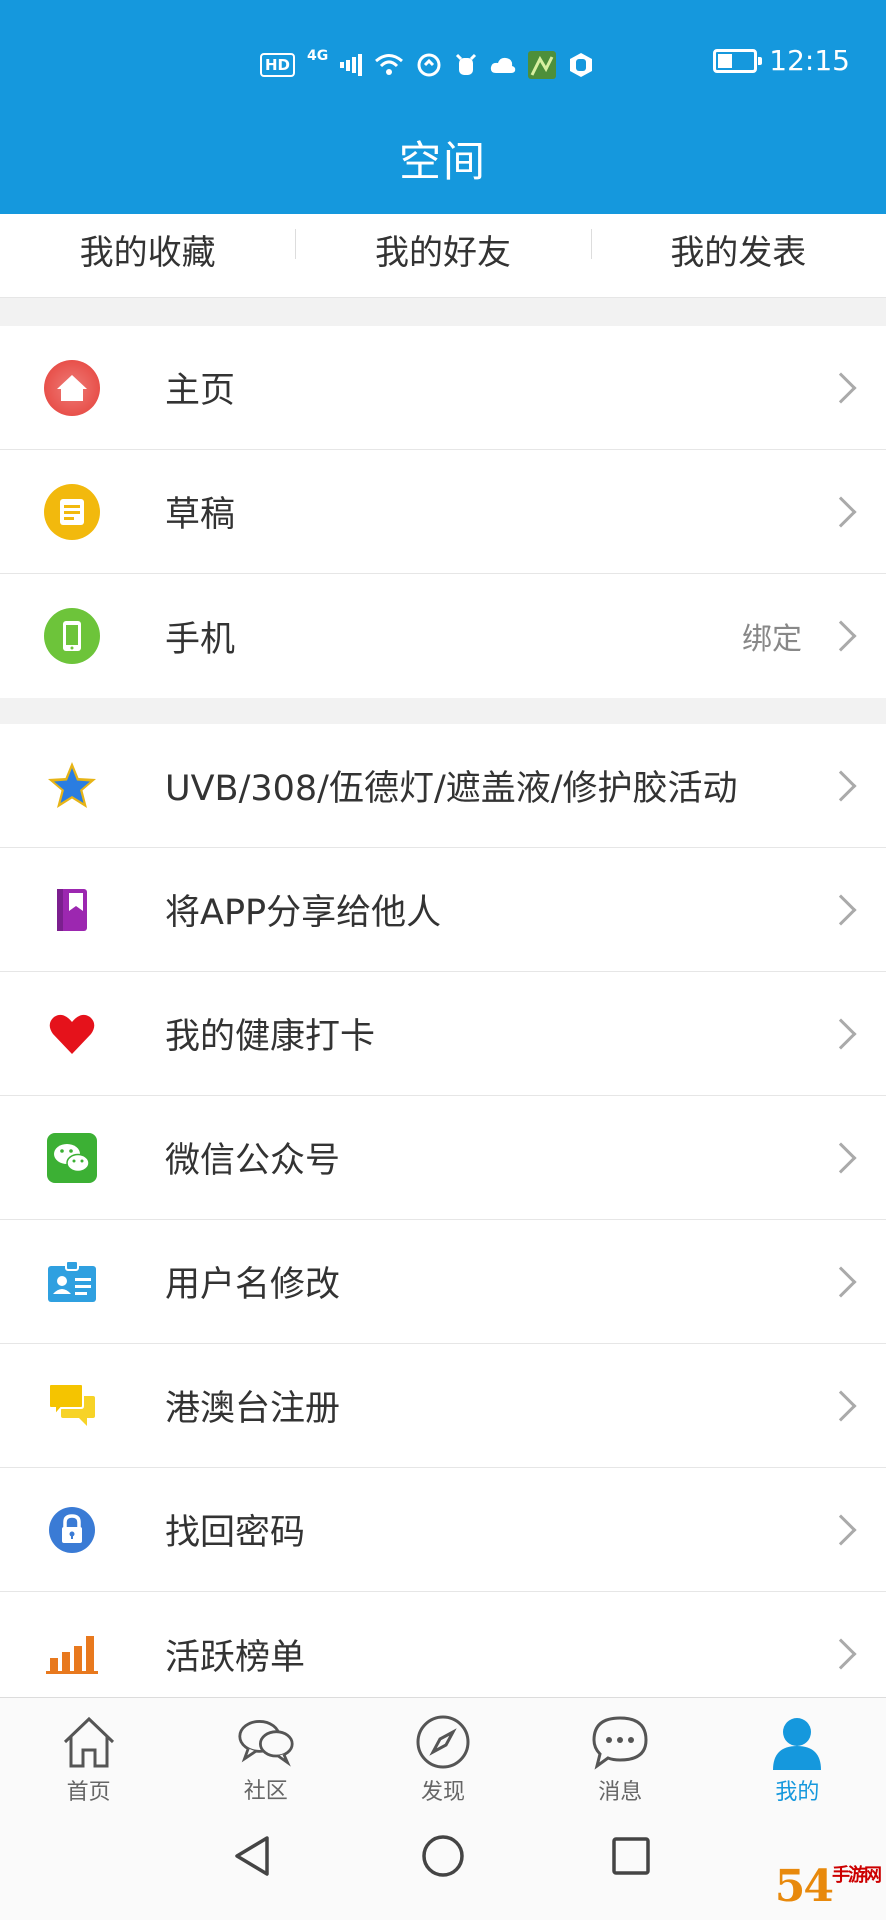 Image resolution: width=886 pixels, height=1920 pixels. Describe the element at coordinates (443, 1742) in the screenshot. I see `compass-icon` at that location.